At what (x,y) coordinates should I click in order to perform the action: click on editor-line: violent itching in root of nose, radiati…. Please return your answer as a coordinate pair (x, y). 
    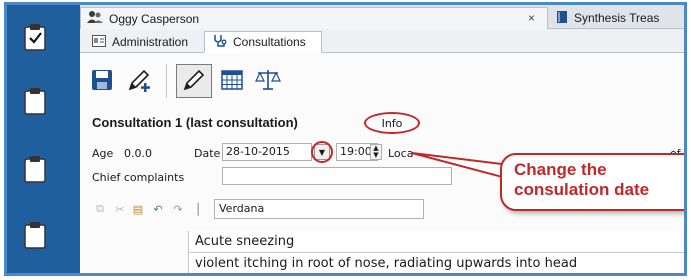
    Looking at the image, I should click on (436, 263).